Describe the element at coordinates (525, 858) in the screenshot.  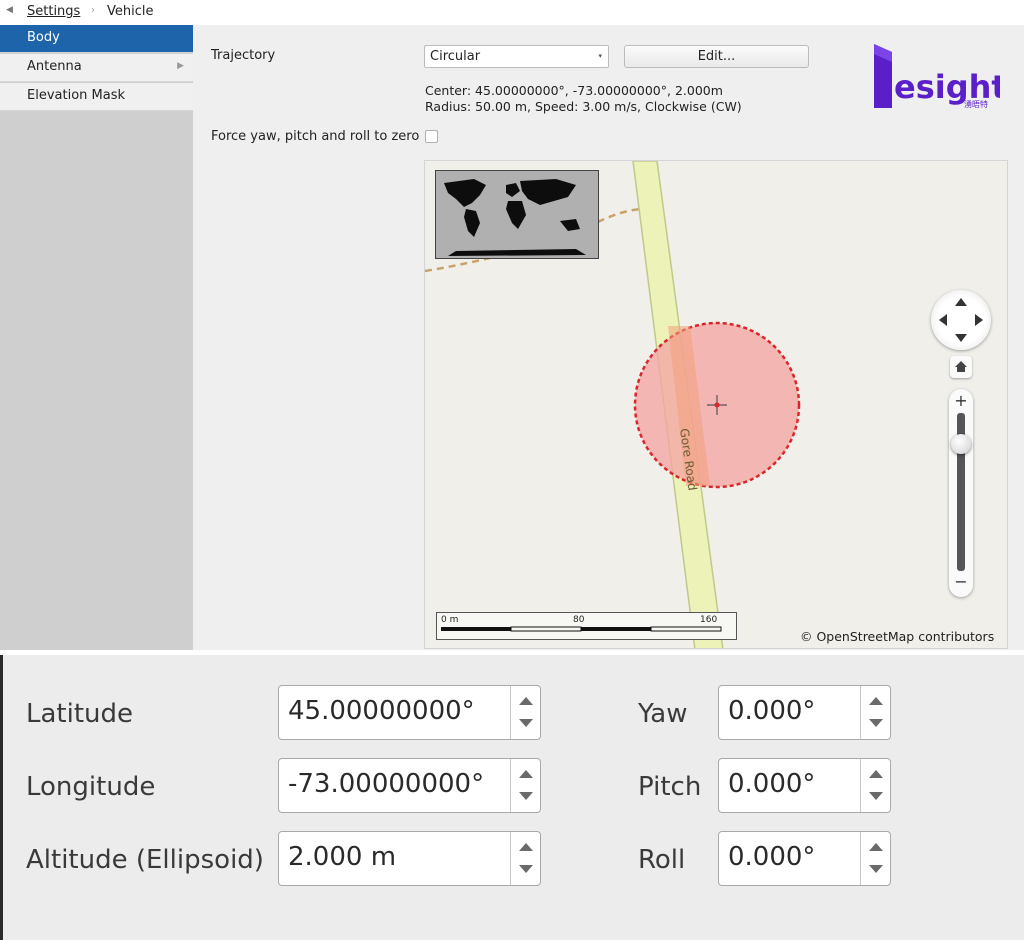
I see `altitude-stepper` at that location.